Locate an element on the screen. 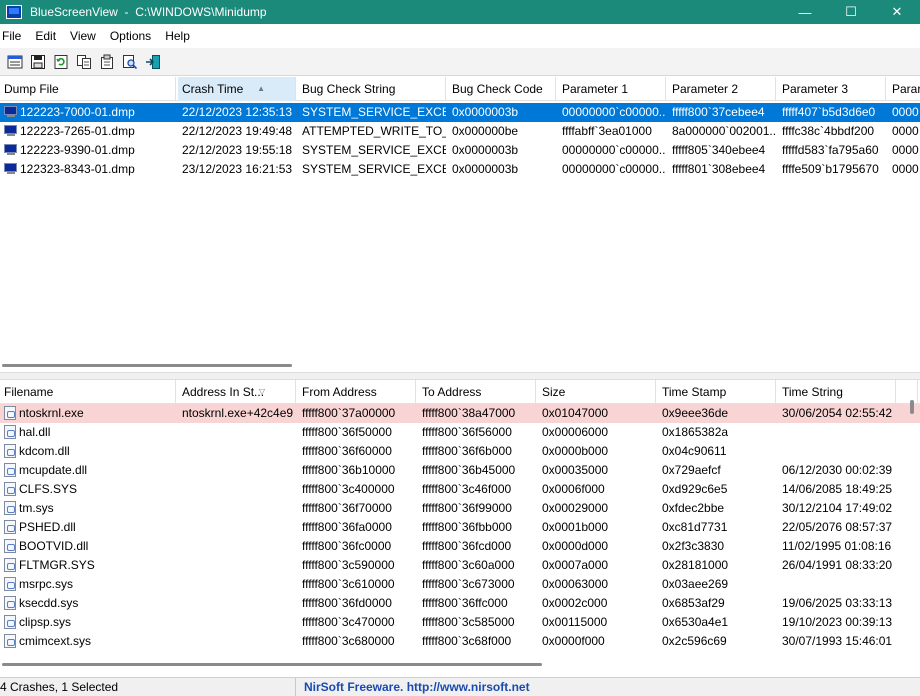  drivers-cell: 11/02/1995 01:08:16 is located at coordinates (837, 546).